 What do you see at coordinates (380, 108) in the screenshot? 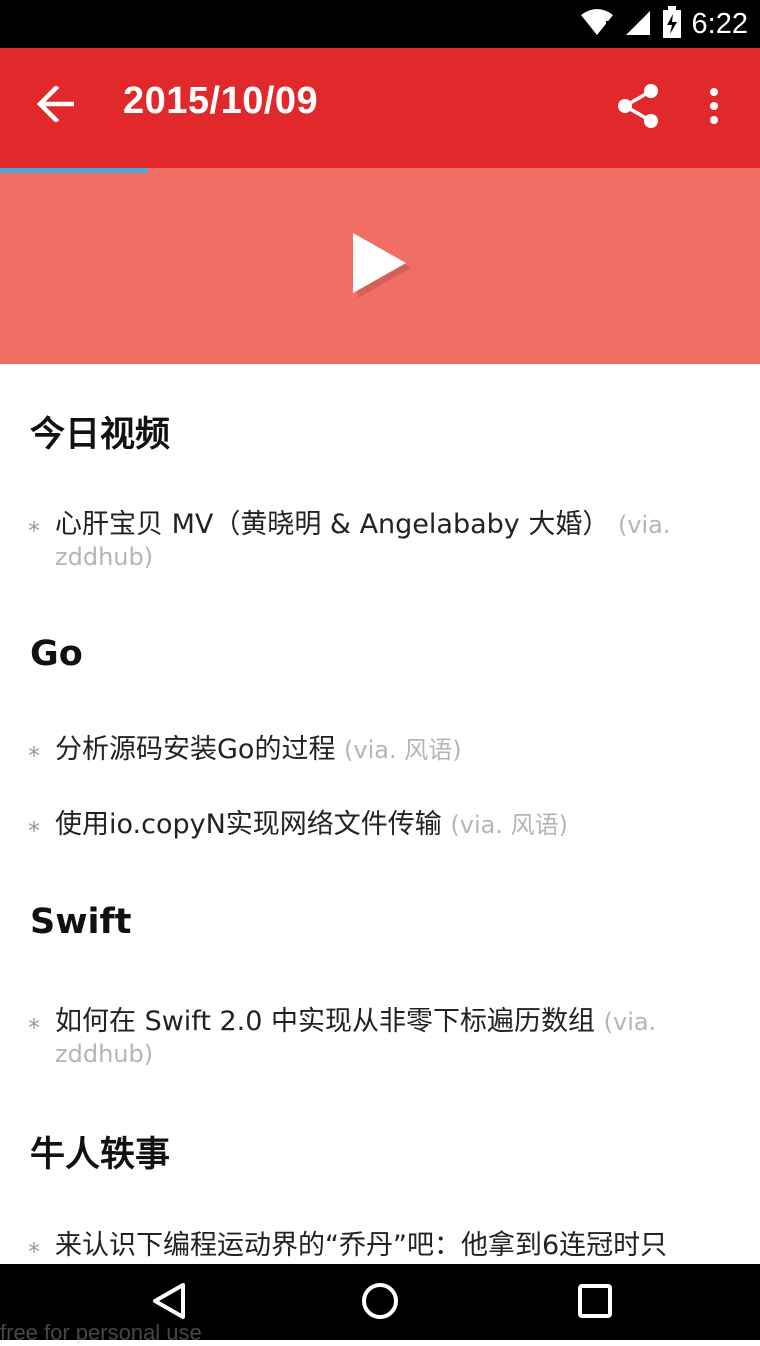
I see `app-bar: 2015/10/09` at bounding box center [380, 108].